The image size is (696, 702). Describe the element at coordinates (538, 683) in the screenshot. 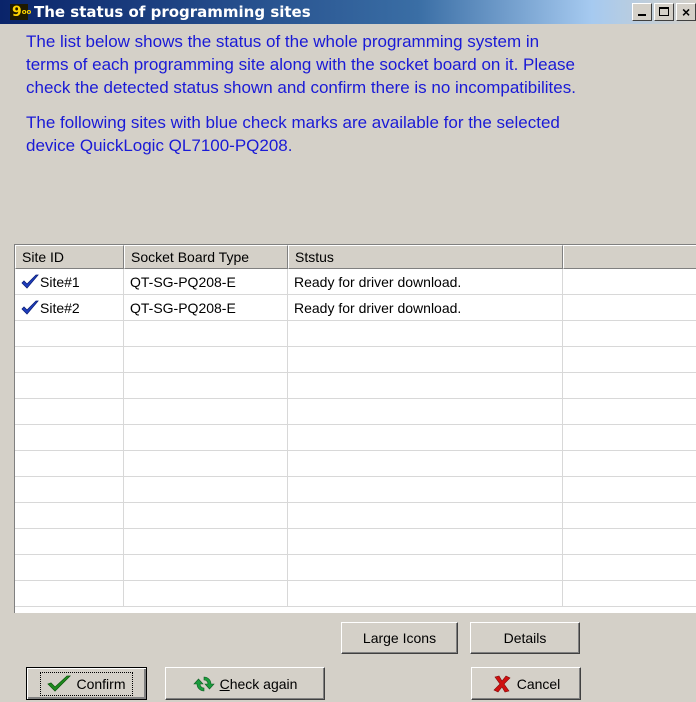

I see `cancel-label: Cancel` at that location.